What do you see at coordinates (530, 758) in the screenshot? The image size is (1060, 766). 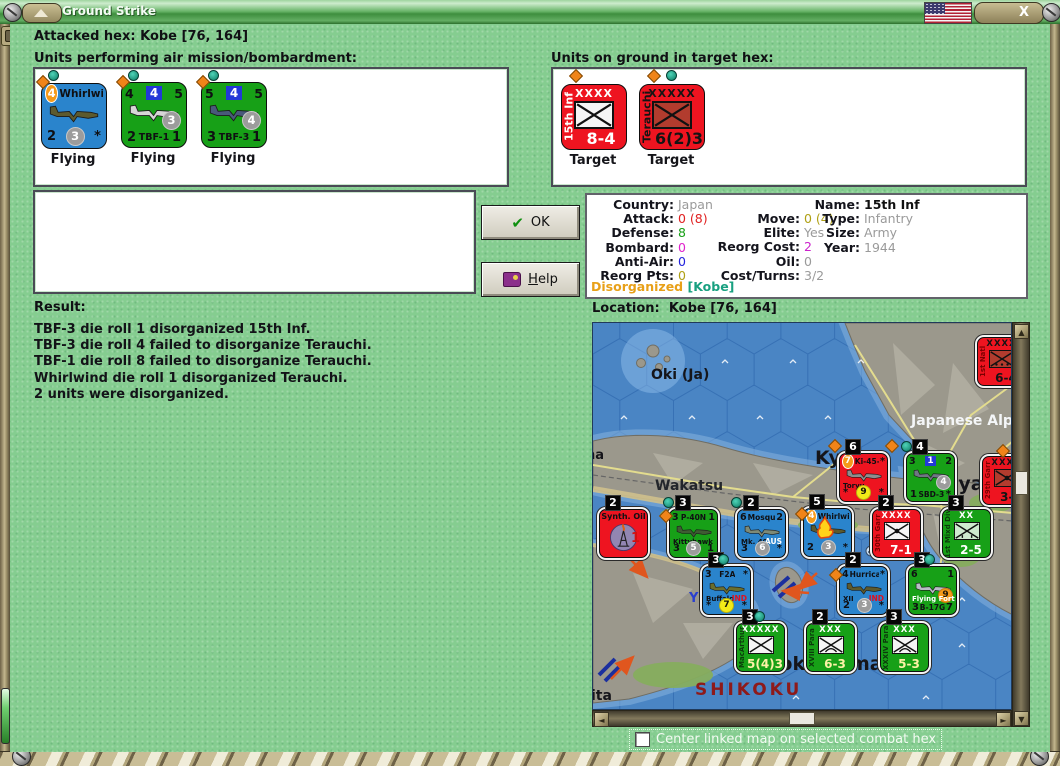 I see `window-frame-bottom` at bounding box center [530, 758].